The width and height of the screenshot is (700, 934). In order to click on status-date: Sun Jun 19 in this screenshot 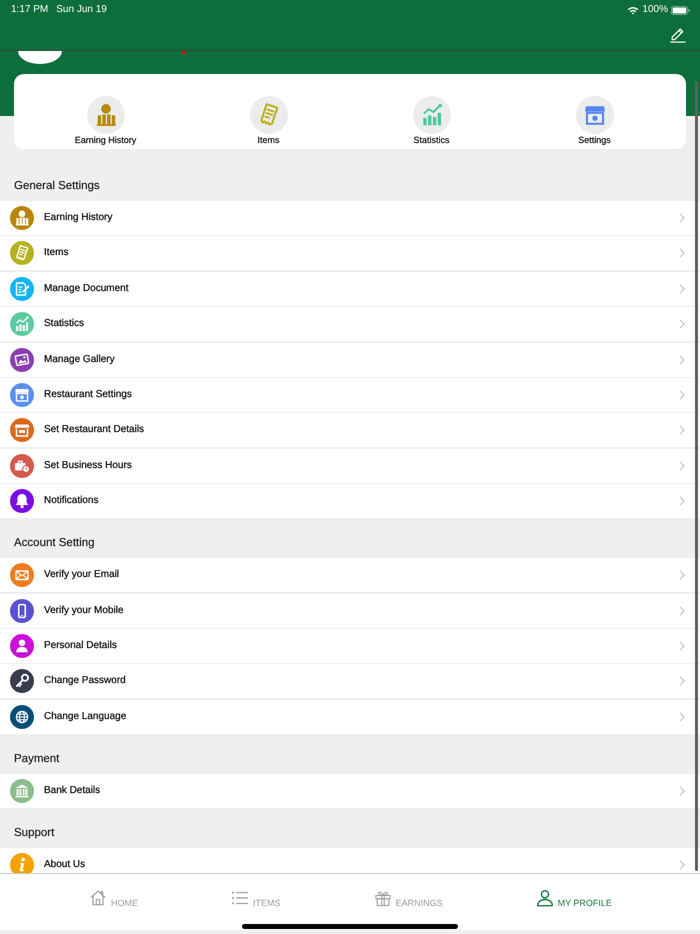, I will do `click(81, 10)`.